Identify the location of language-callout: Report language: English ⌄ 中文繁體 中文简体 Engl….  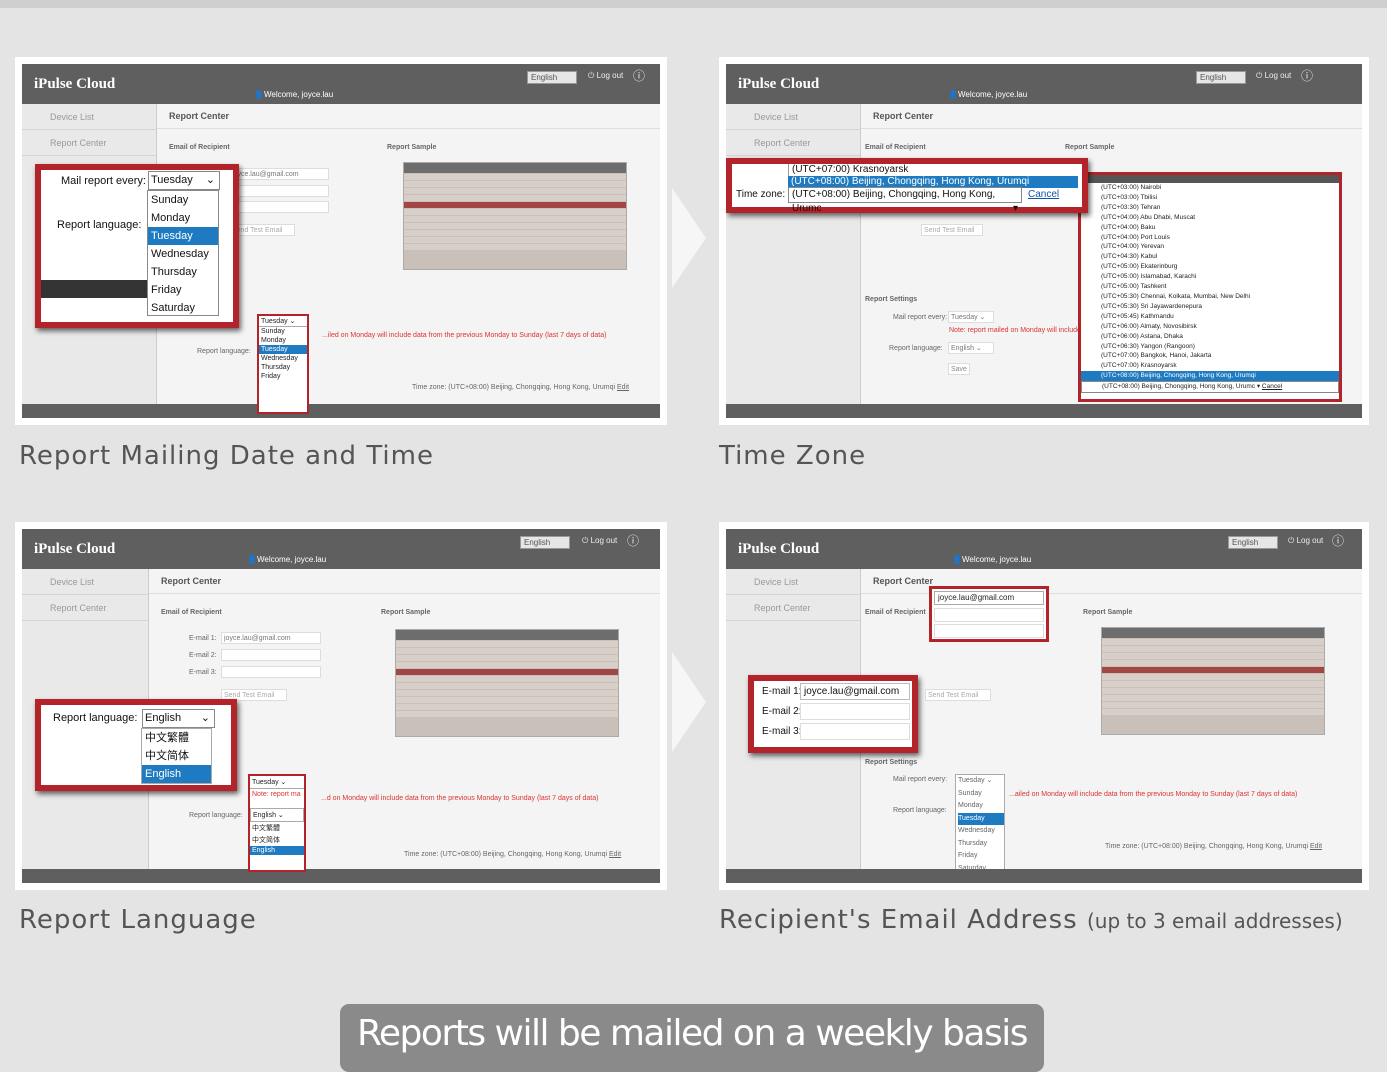
(136, 745).